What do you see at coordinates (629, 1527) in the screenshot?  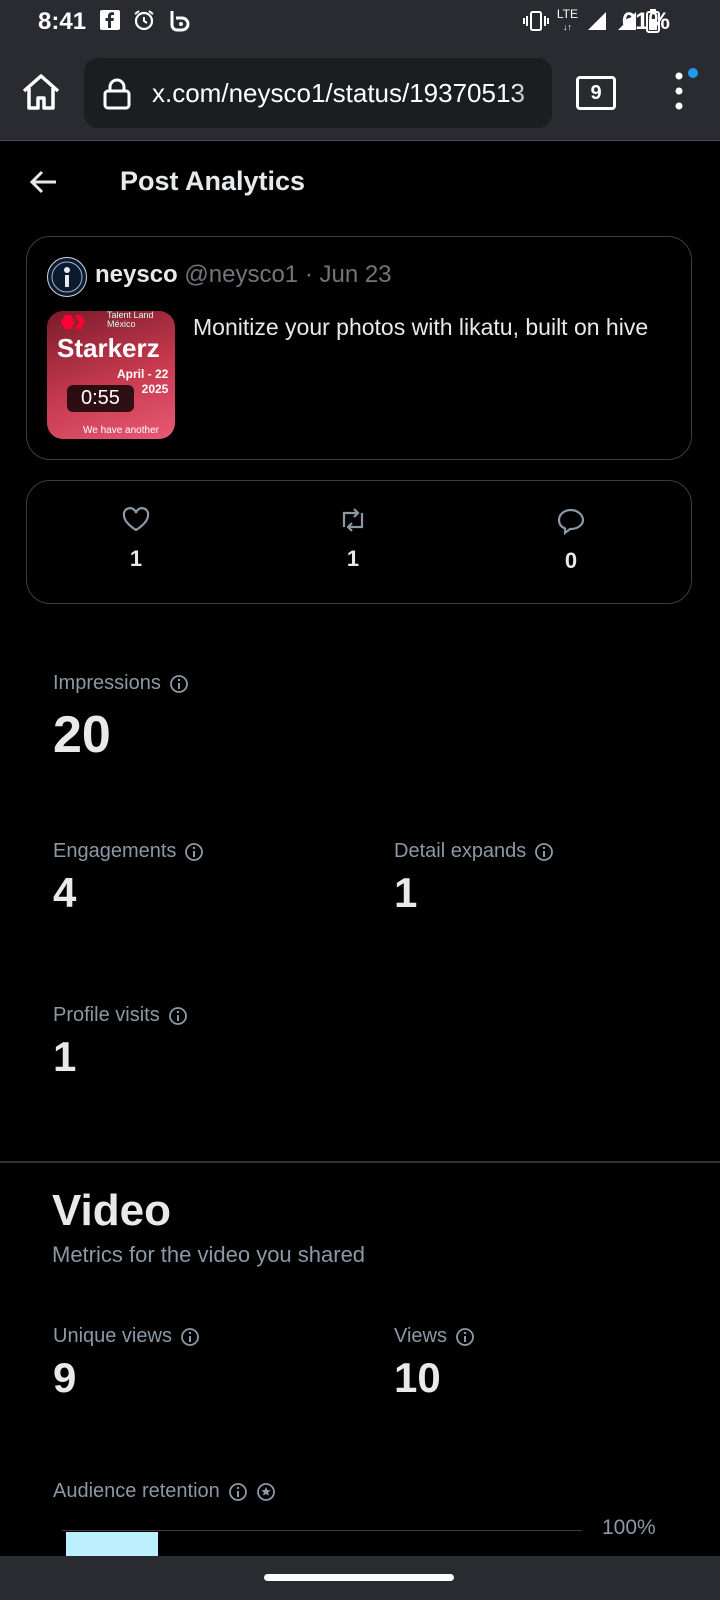 I see `retention-axis-label: 100%` at bounding box center [629, 1527].